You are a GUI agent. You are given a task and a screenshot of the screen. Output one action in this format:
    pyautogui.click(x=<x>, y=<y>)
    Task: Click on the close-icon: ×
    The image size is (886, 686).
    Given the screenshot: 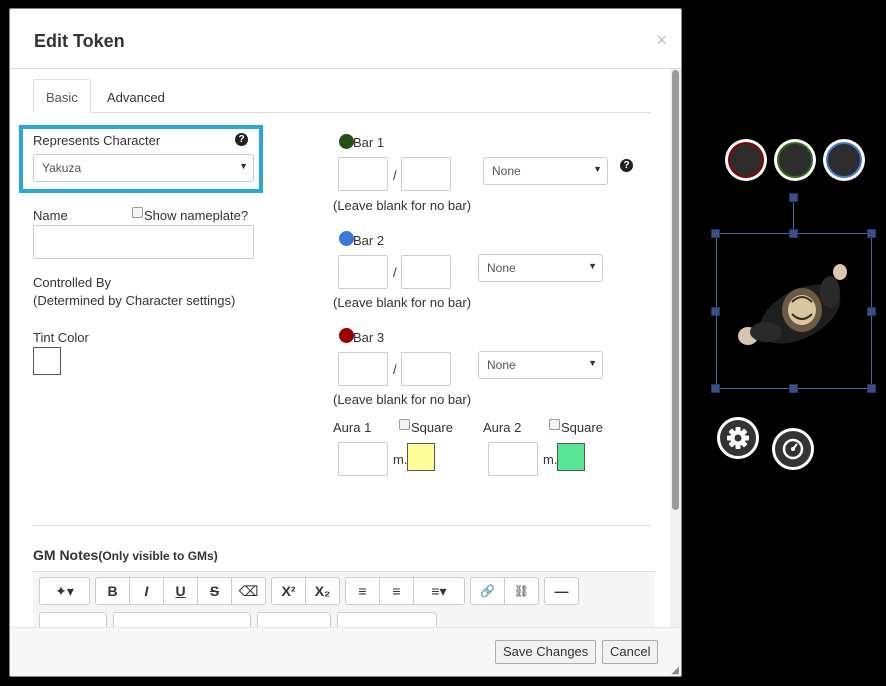 What is the action you would take?
    pyautogui.click(x=661, y=40)
    